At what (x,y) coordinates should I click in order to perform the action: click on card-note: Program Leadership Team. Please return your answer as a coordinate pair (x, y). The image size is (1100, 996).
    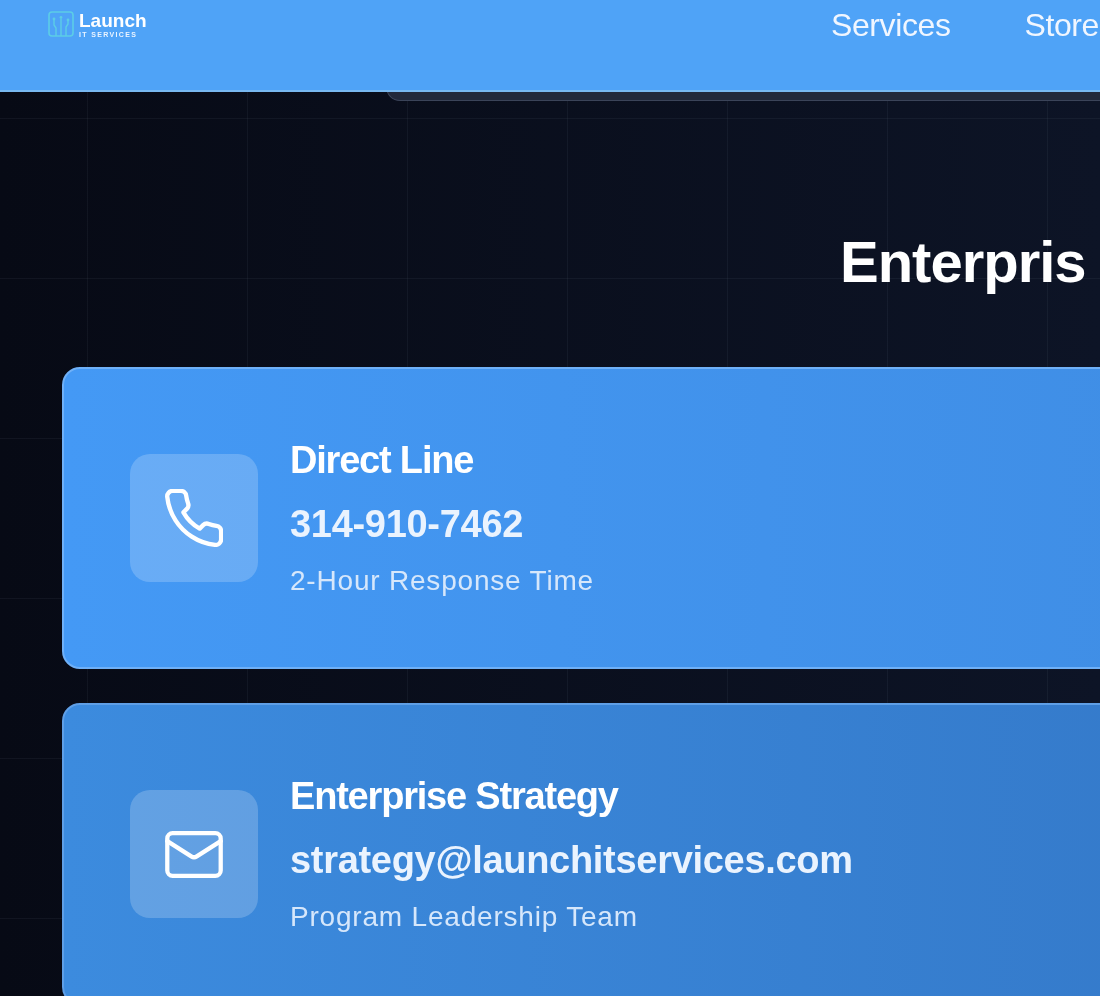
    Looking at the image, I should click on (464, 916).